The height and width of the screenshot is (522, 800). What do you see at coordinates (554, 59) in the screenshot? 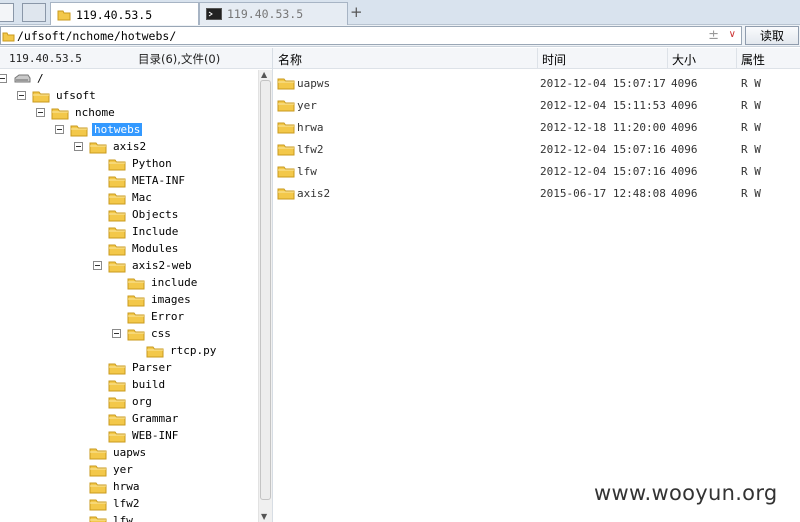
I see `column-time: 时间` at bounding box center [554, 59].